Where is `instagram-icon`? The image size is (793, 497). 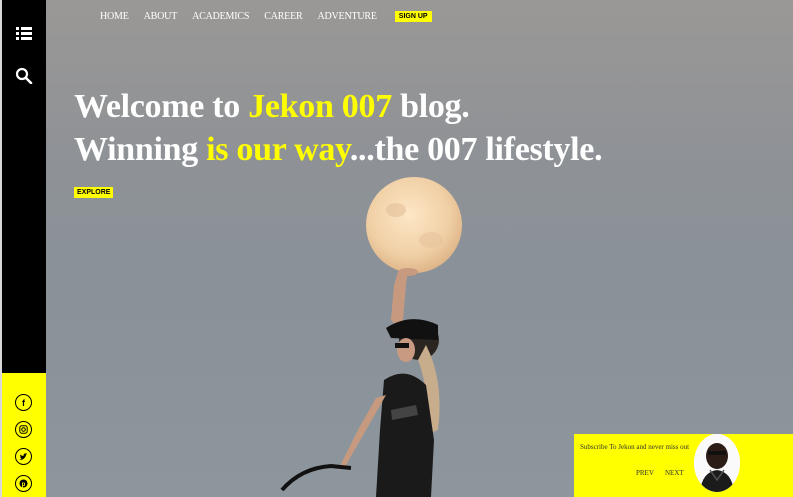
instagram-icon is located at coordinates (23, 429).